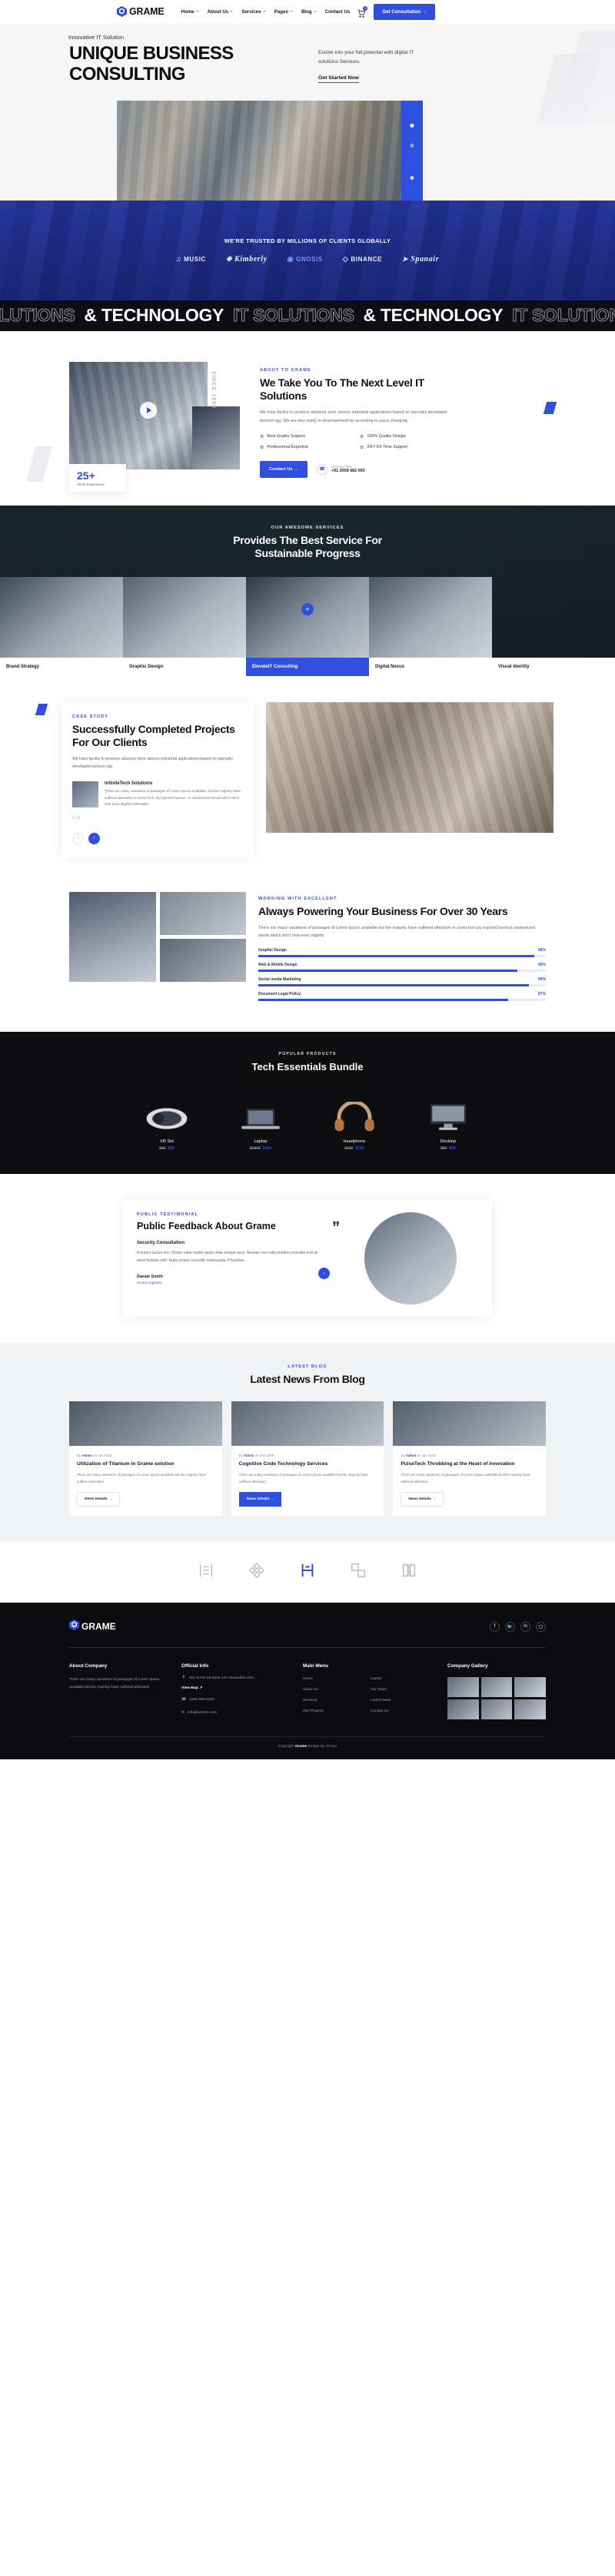 The width and height of the screenshot is (615, 2576). Describe the element at coordinates (403, 1700) in the screenshot. I see `footer-link-latest-news: Latest News` at that location.